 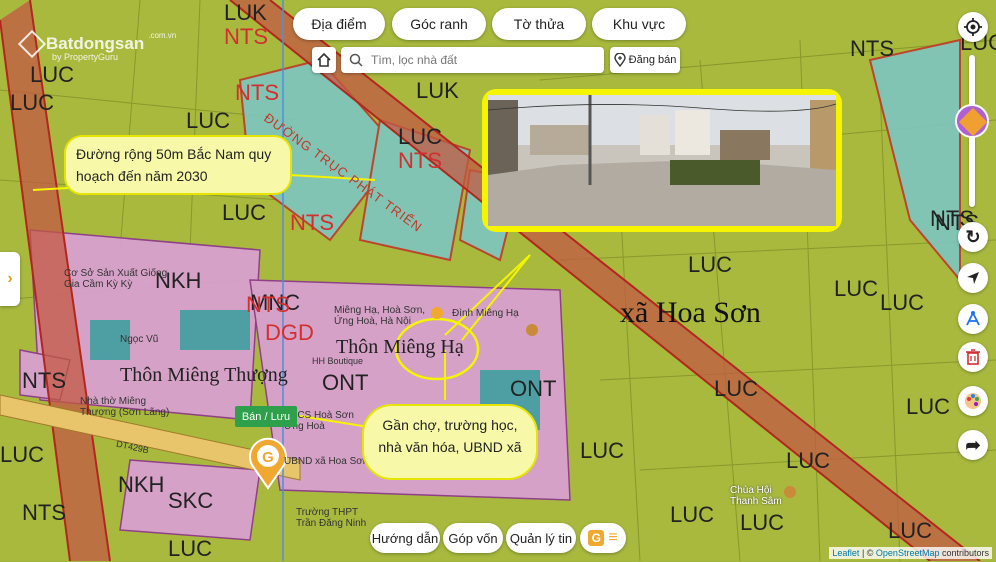 I want to click on brand-g-icon: G, so click(x=596, y=538).